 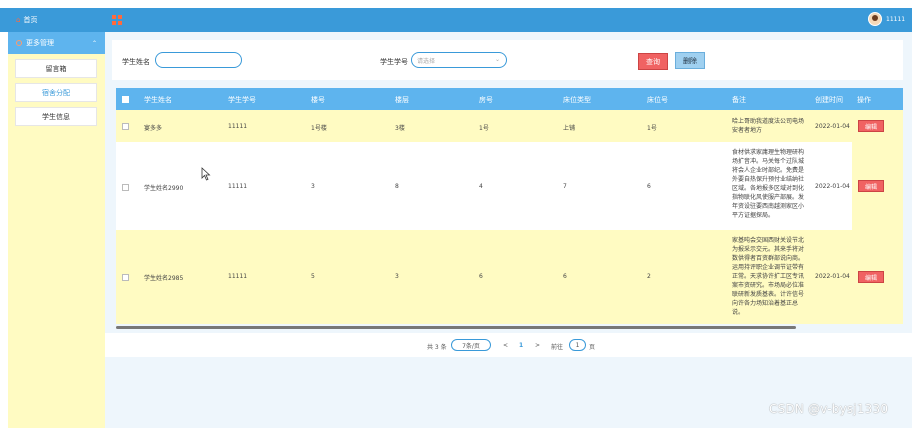 I want to click on sidebar: ⌂ 首页 更多管理 ⌃ 留言箱 宿舍分配 学生信息, so click(x=56, y=218).